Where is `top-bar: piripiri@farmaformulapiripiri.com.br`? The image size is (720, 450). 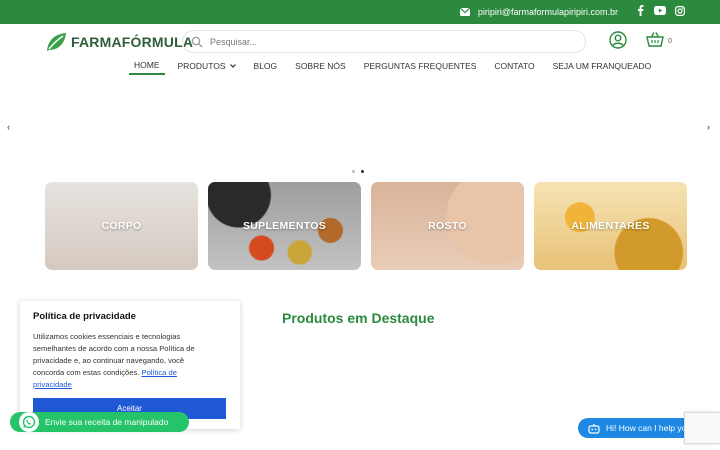 top-bar: piripiri@farmaformulapiripiri.com.br is located at coordinates (360, 12).